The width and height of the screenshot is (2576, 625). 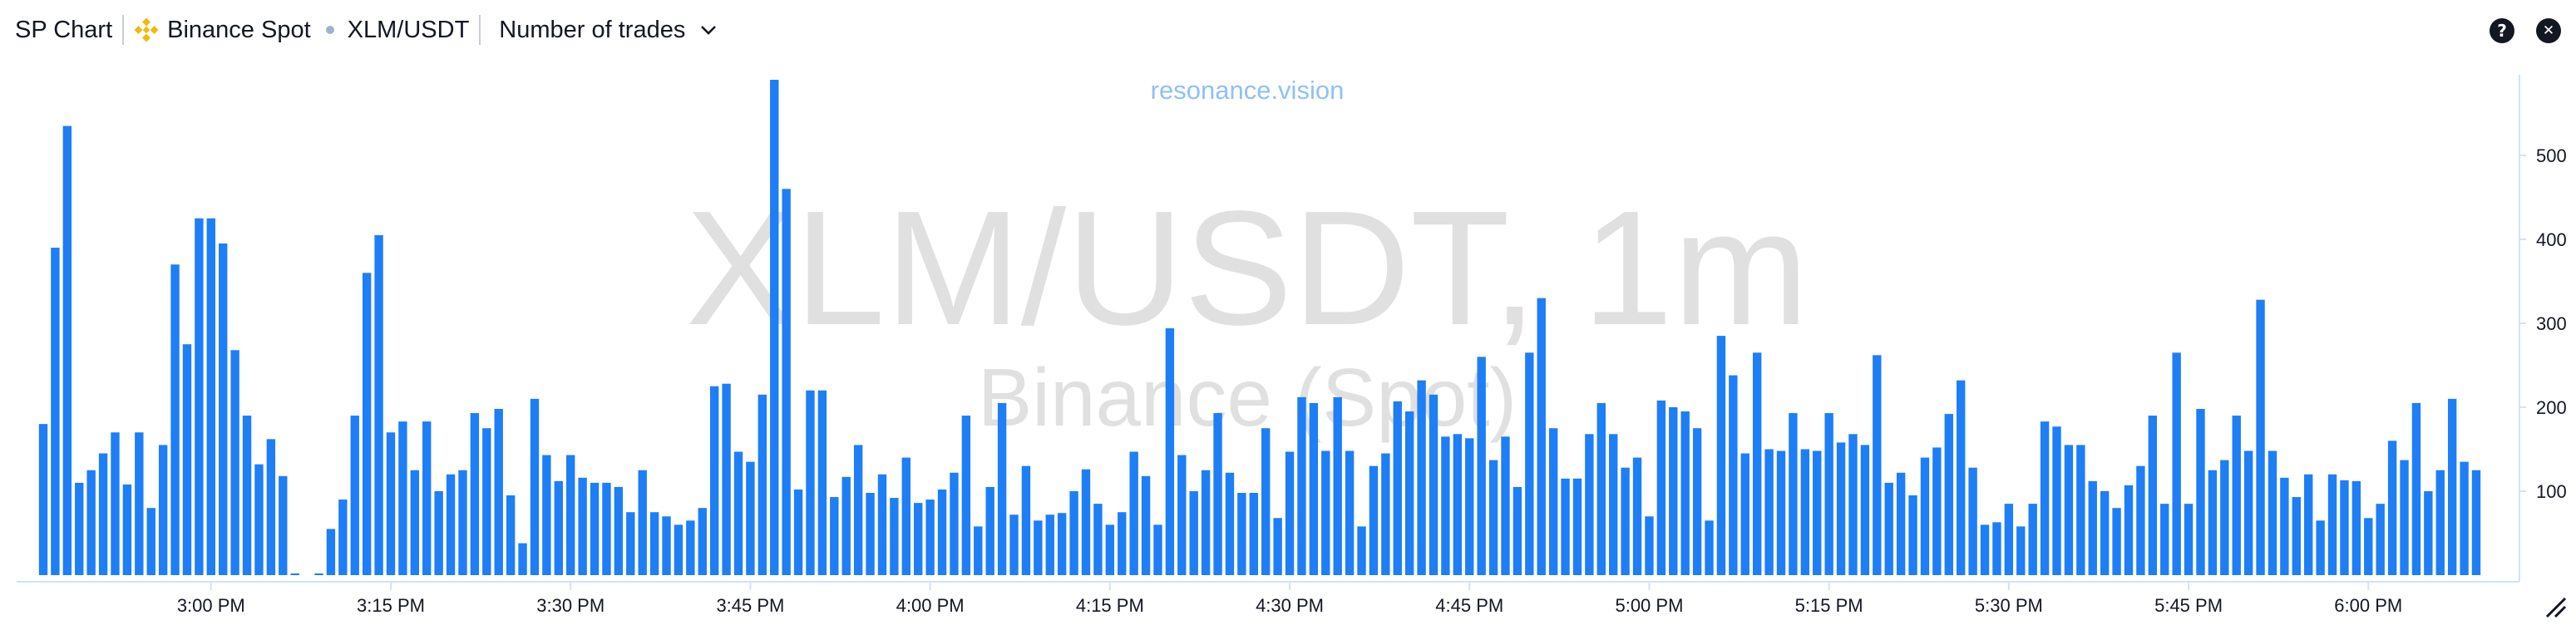 I want to click on close-icon: ✕, so click(x=2548, y=30).